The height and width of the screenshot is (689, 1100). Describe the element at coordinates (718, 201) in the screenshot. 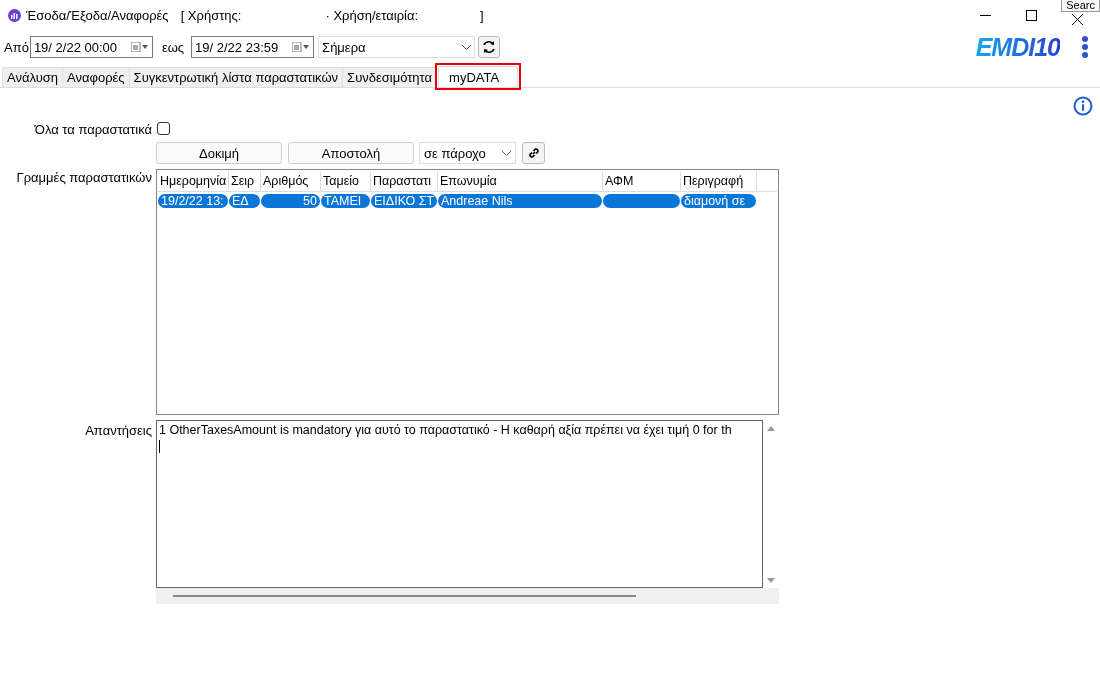

I see `table-cell: διαμονή σε` at that location.